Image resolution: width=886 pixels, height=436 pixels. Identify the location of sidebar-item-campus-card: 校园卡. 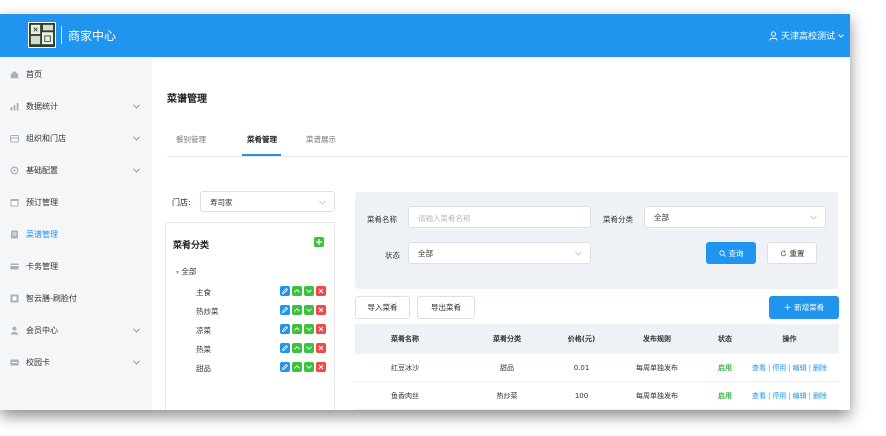
(76, 362).